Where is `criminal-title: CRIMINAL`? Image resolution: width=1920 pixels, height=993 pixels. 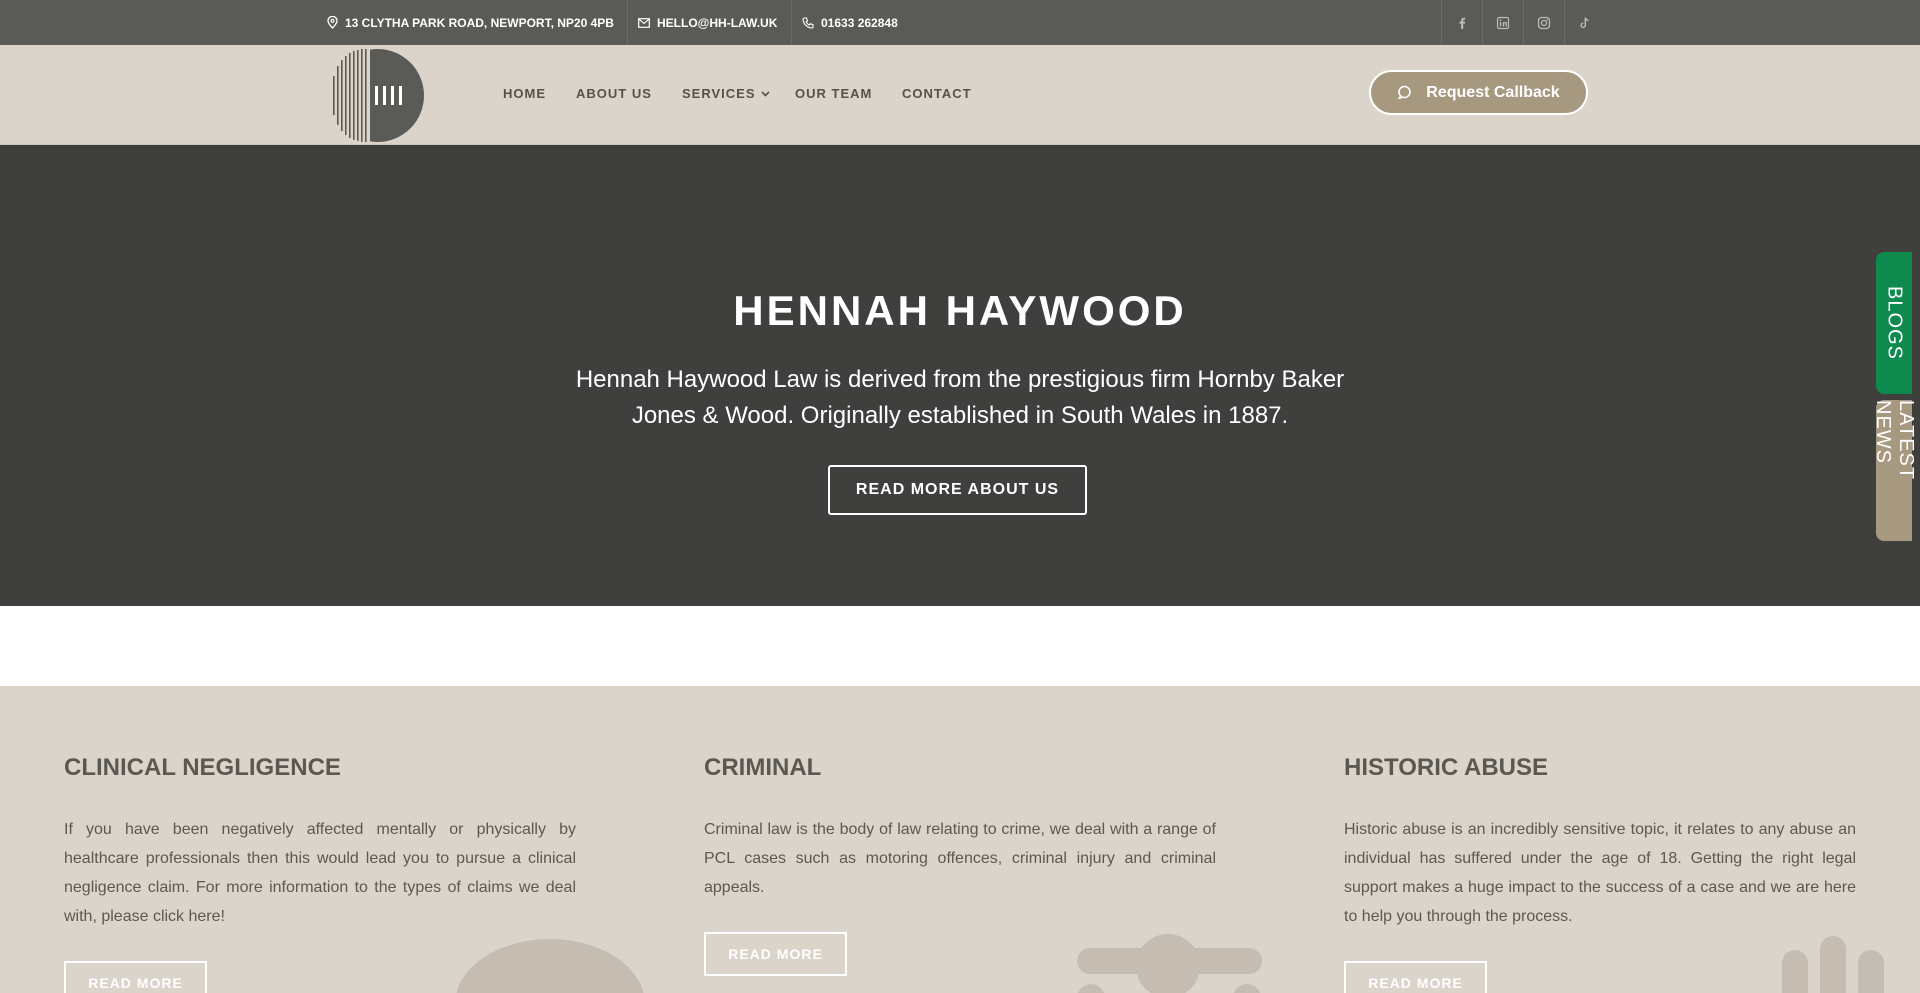
criminal-title: CRIMINAL is located at coordinates (763, 767).